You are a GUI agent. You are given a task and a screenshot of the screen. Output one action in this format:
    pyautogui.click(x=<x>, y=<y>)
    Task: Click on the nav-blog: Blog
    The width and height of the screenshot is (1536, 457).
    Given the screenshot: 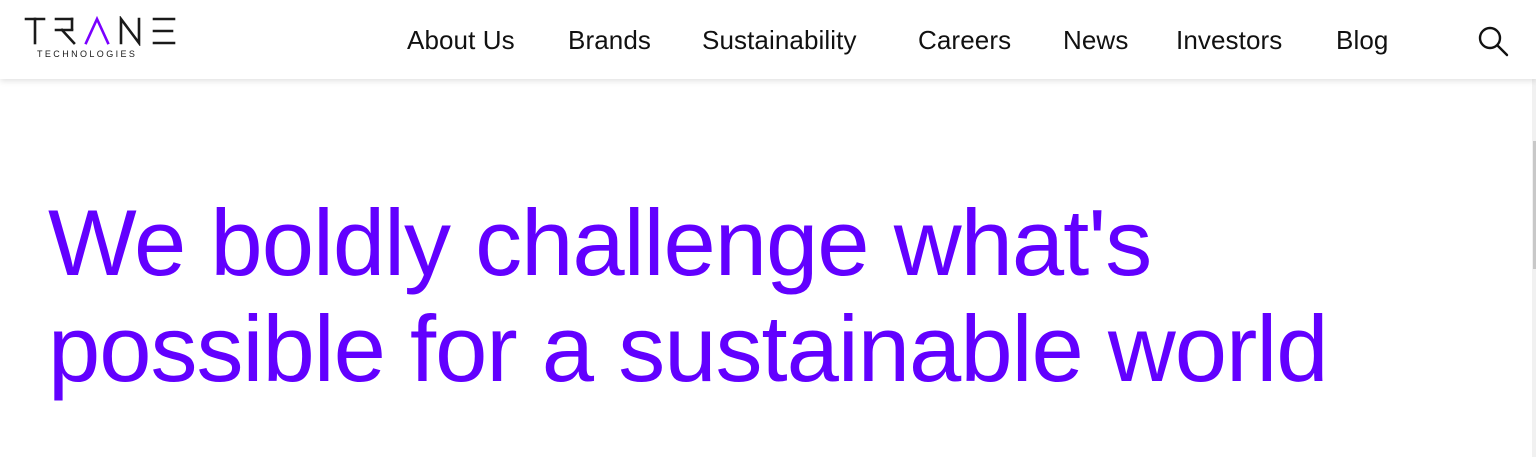 What is the action you would take?
    pyautogui.click(x=1362, y=40)
    